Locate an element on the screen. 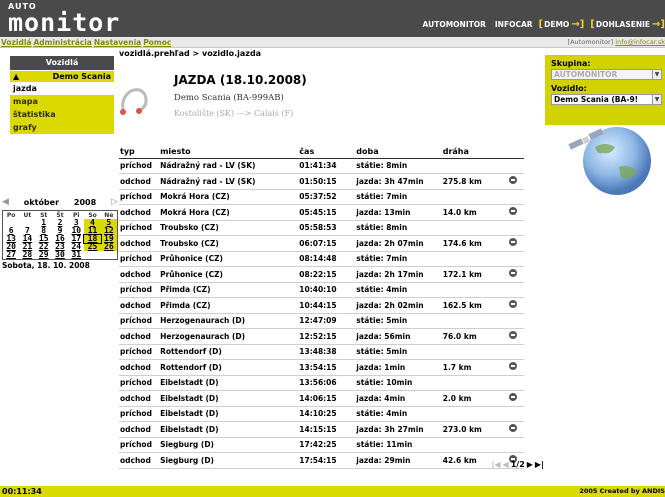 The height and width of the screenshot is (497, 665). automonitor-logo: AUTO monitor is located at coordinates (64, 18).